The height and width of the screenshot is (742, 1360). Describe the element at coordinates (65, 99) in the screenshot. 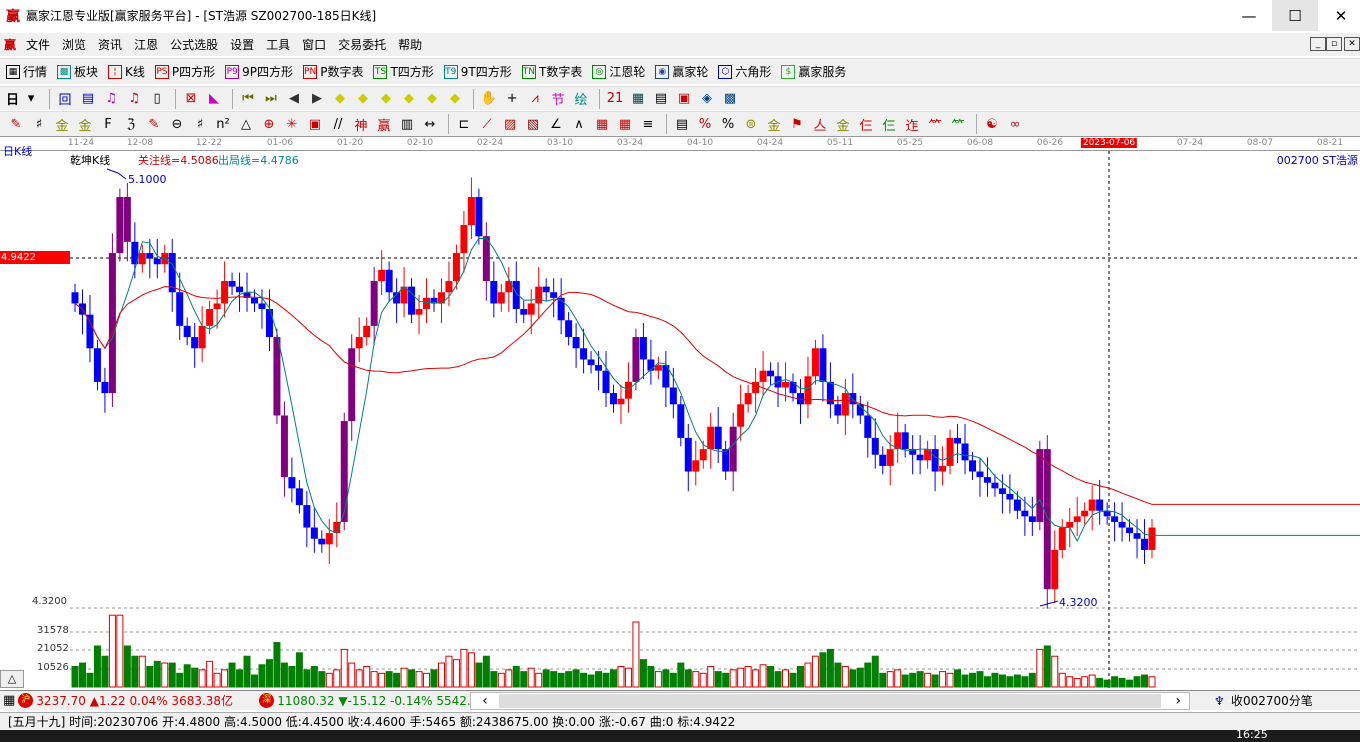

I see `weekly-icon: 回` at that location.